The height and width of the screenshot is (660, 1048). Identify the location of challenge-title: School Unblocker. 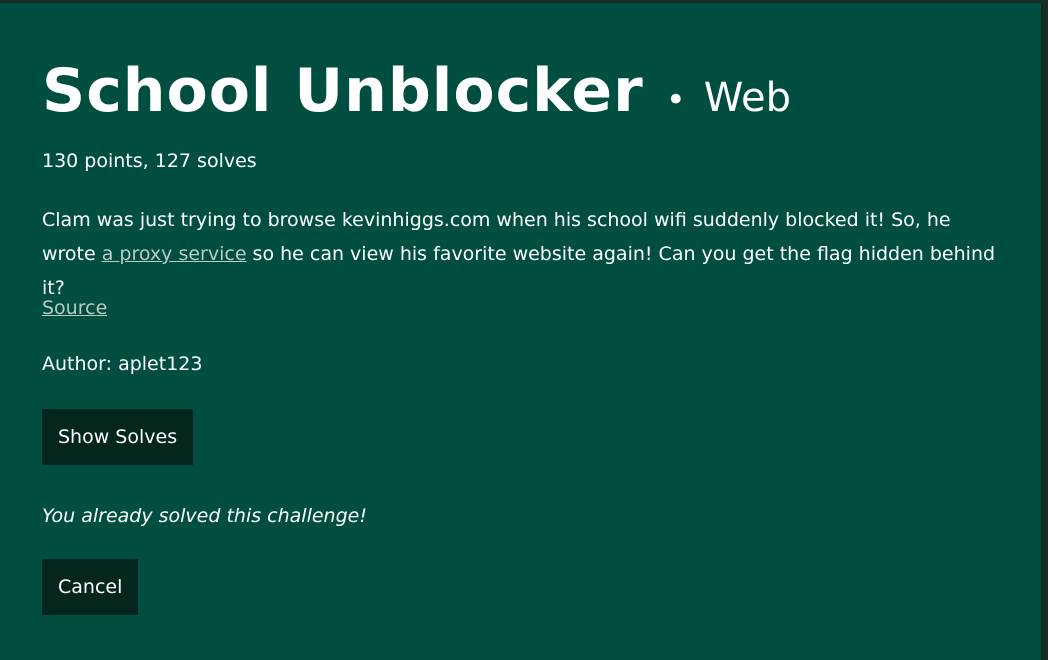
(343, 91).